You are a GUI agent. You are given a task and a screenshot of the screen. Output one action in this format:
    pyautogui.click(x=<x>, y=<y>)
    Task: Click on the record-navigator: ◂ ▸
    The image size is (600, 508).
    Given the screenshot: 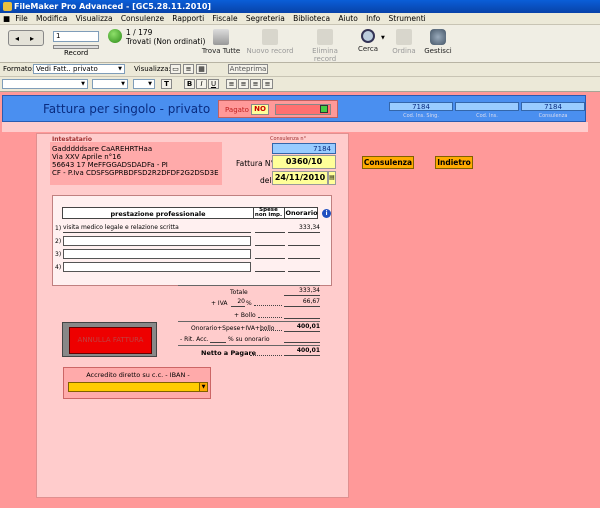 What is the action you would take?
    pyautogui.click(x=26, y=38)
    